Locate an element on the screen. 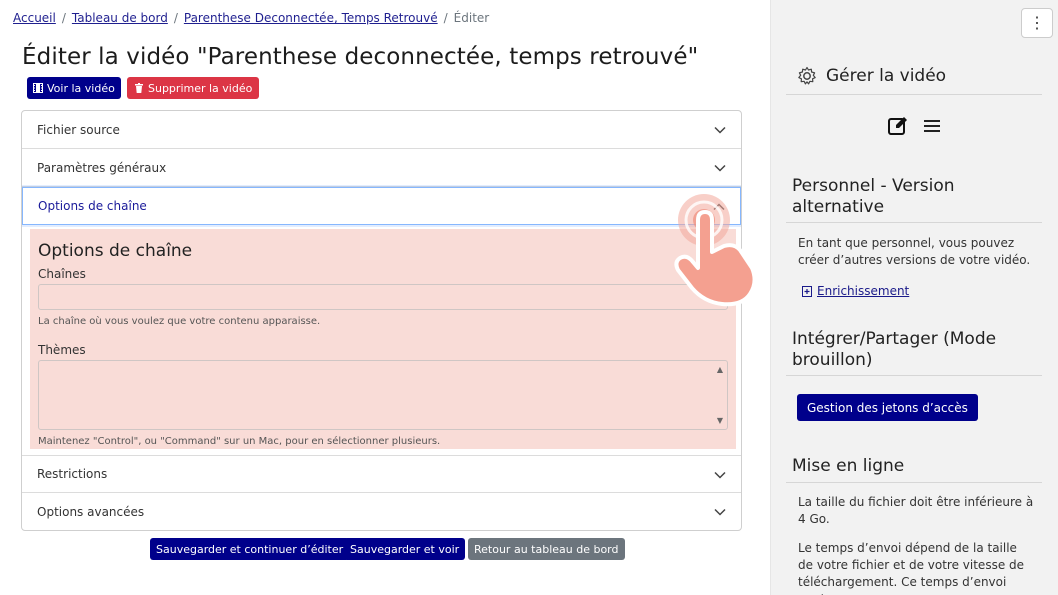 The width and height of the screenshot is (1058, 595). plus-square-icon is located at coordinates (807, 291).